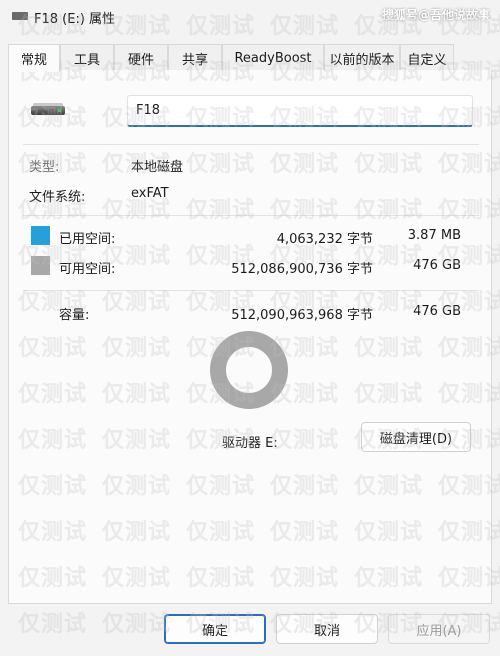 Image resolution: width=500 pixels, height=656 pixels. What do you see at coordinates (437, 265) in the screenshot?
I see `free-space-size: 476 GB` at bounding box center [437, 265].